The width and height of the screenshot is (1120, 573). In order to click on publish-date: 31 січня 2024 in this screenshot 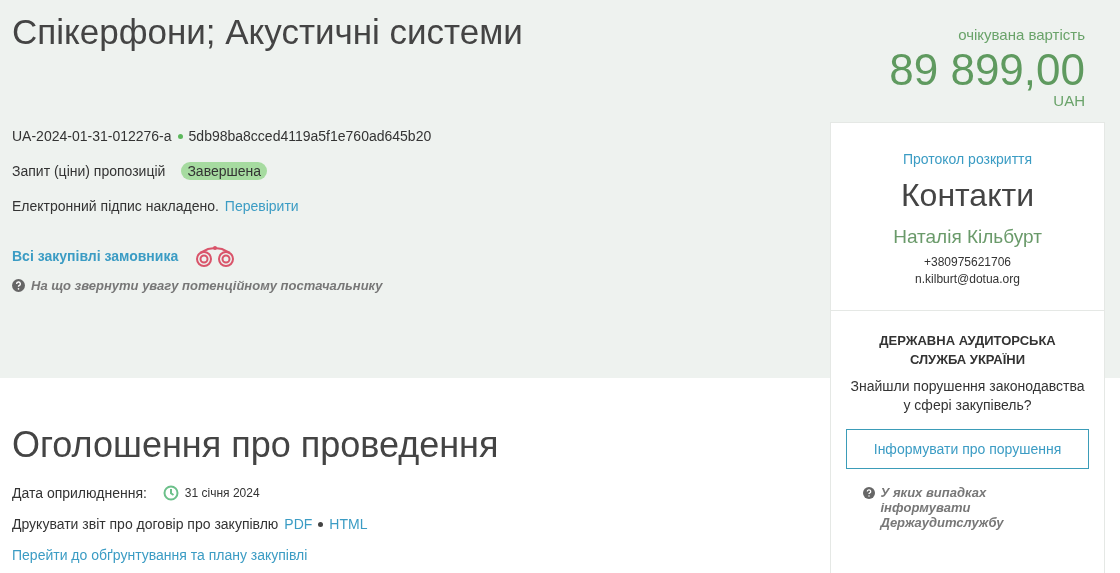, I will do `click(222, 493)`.